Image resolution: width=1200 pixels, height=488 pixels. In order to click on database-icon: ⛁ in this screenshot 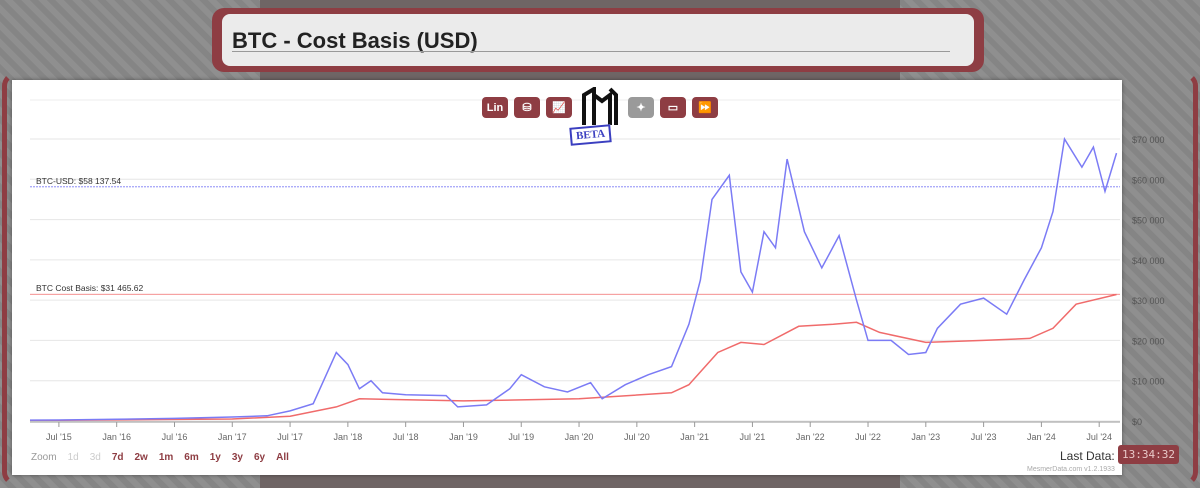, I will do `click(527, 108)`.